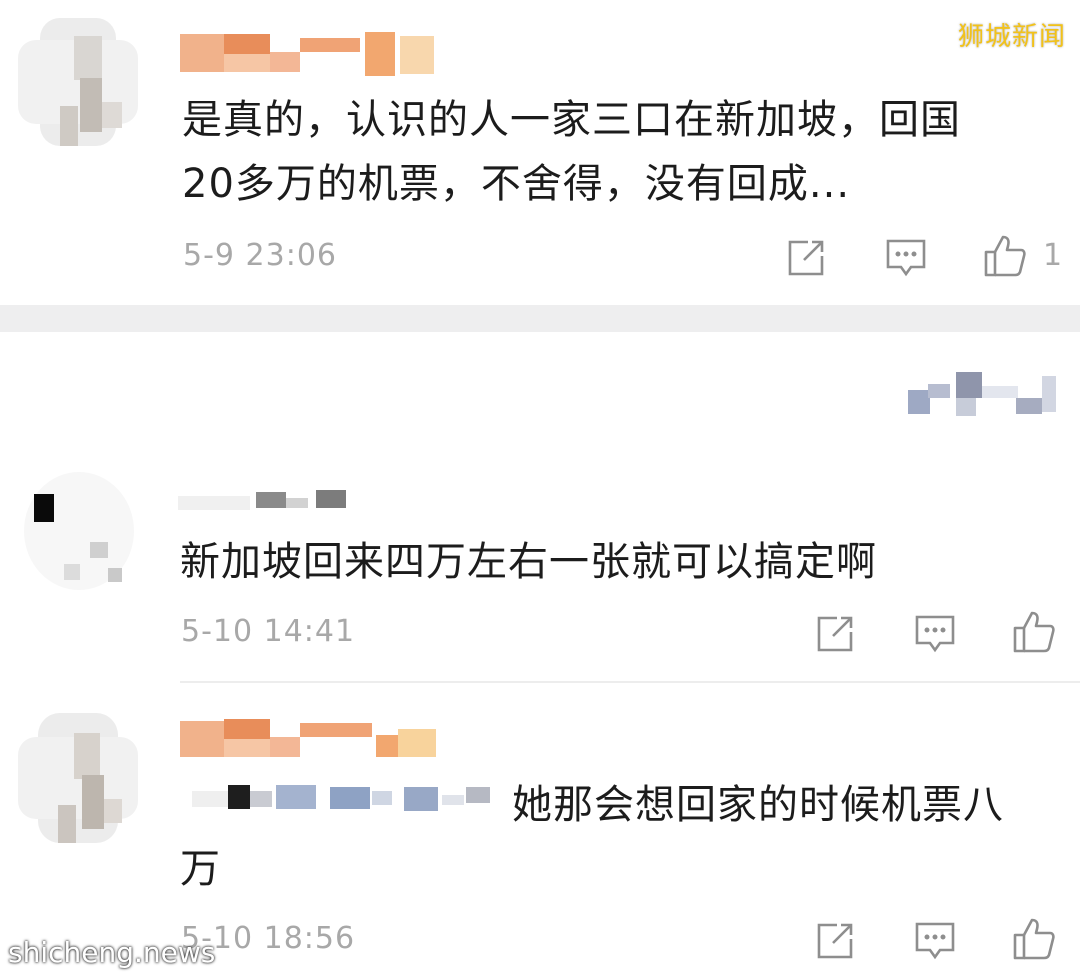 This screenshot has width=1080, height=973. I want to click on watermark-site: shicheng.news, so click(112, 952).